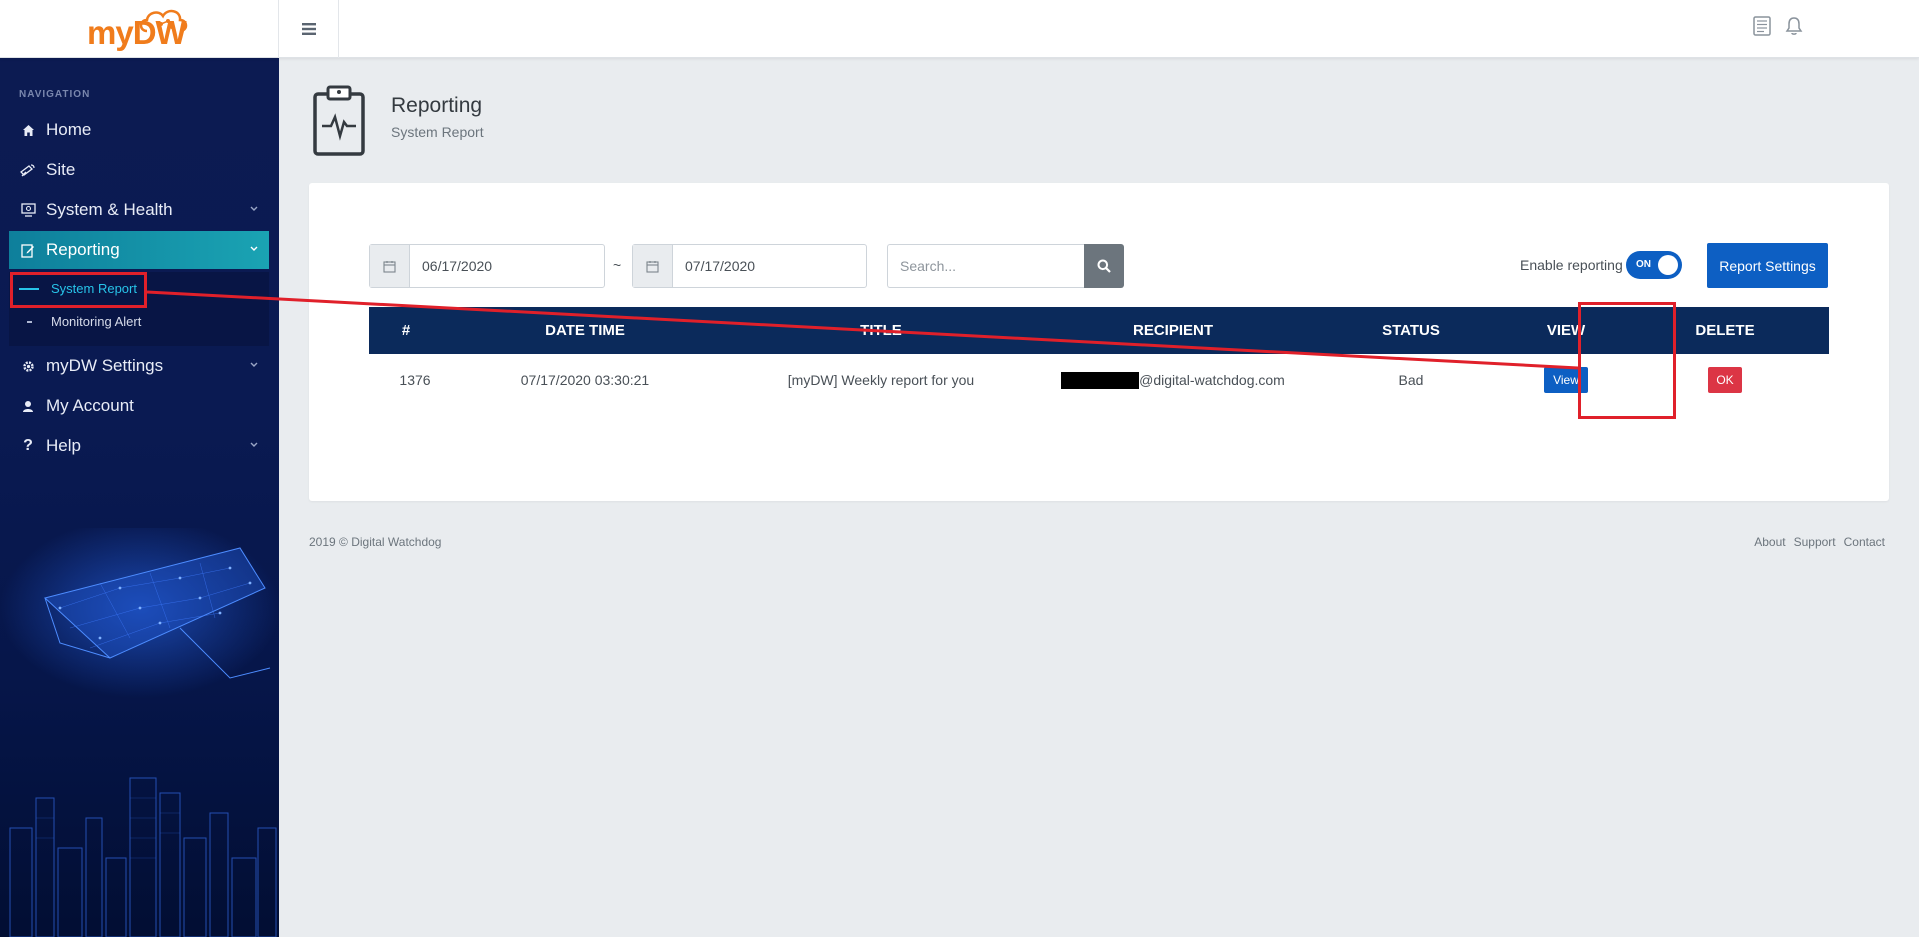 The width and height of the screenshot is (1919, 937). Describe the element at coordinates (94, 288) in the screenshot. I see `sidebar-subitem-label: System Report` at that location.